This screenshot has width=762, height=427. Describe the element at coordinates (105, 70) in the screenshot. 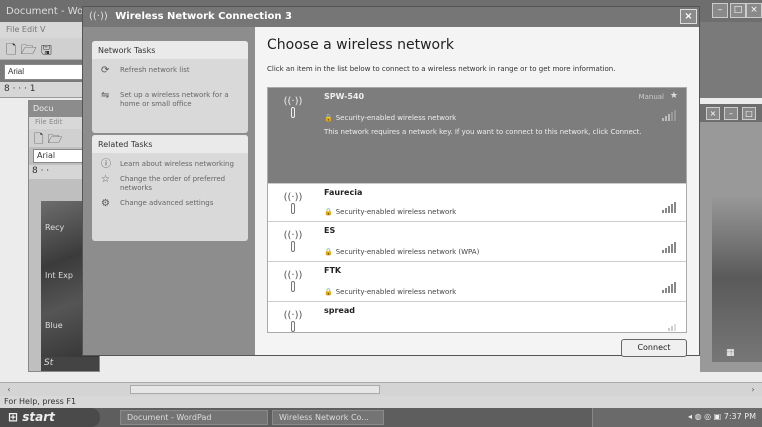

I see `refresh-icon: ⟳` at that location.